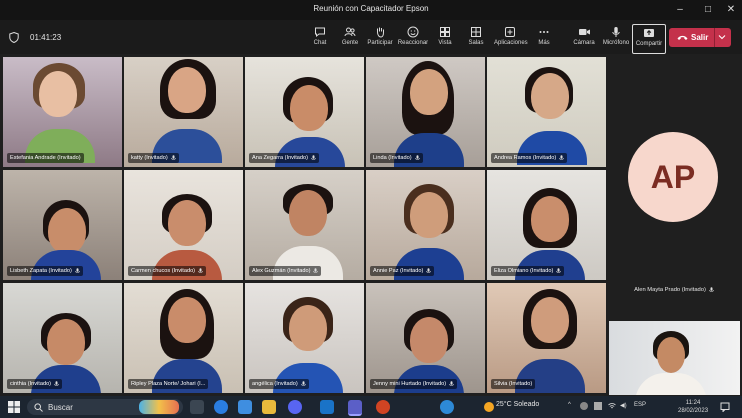 Image resolution: width=742 pixels, height=418 pixels. I want to click on leave-button-label: Salir, so click(700, 37).